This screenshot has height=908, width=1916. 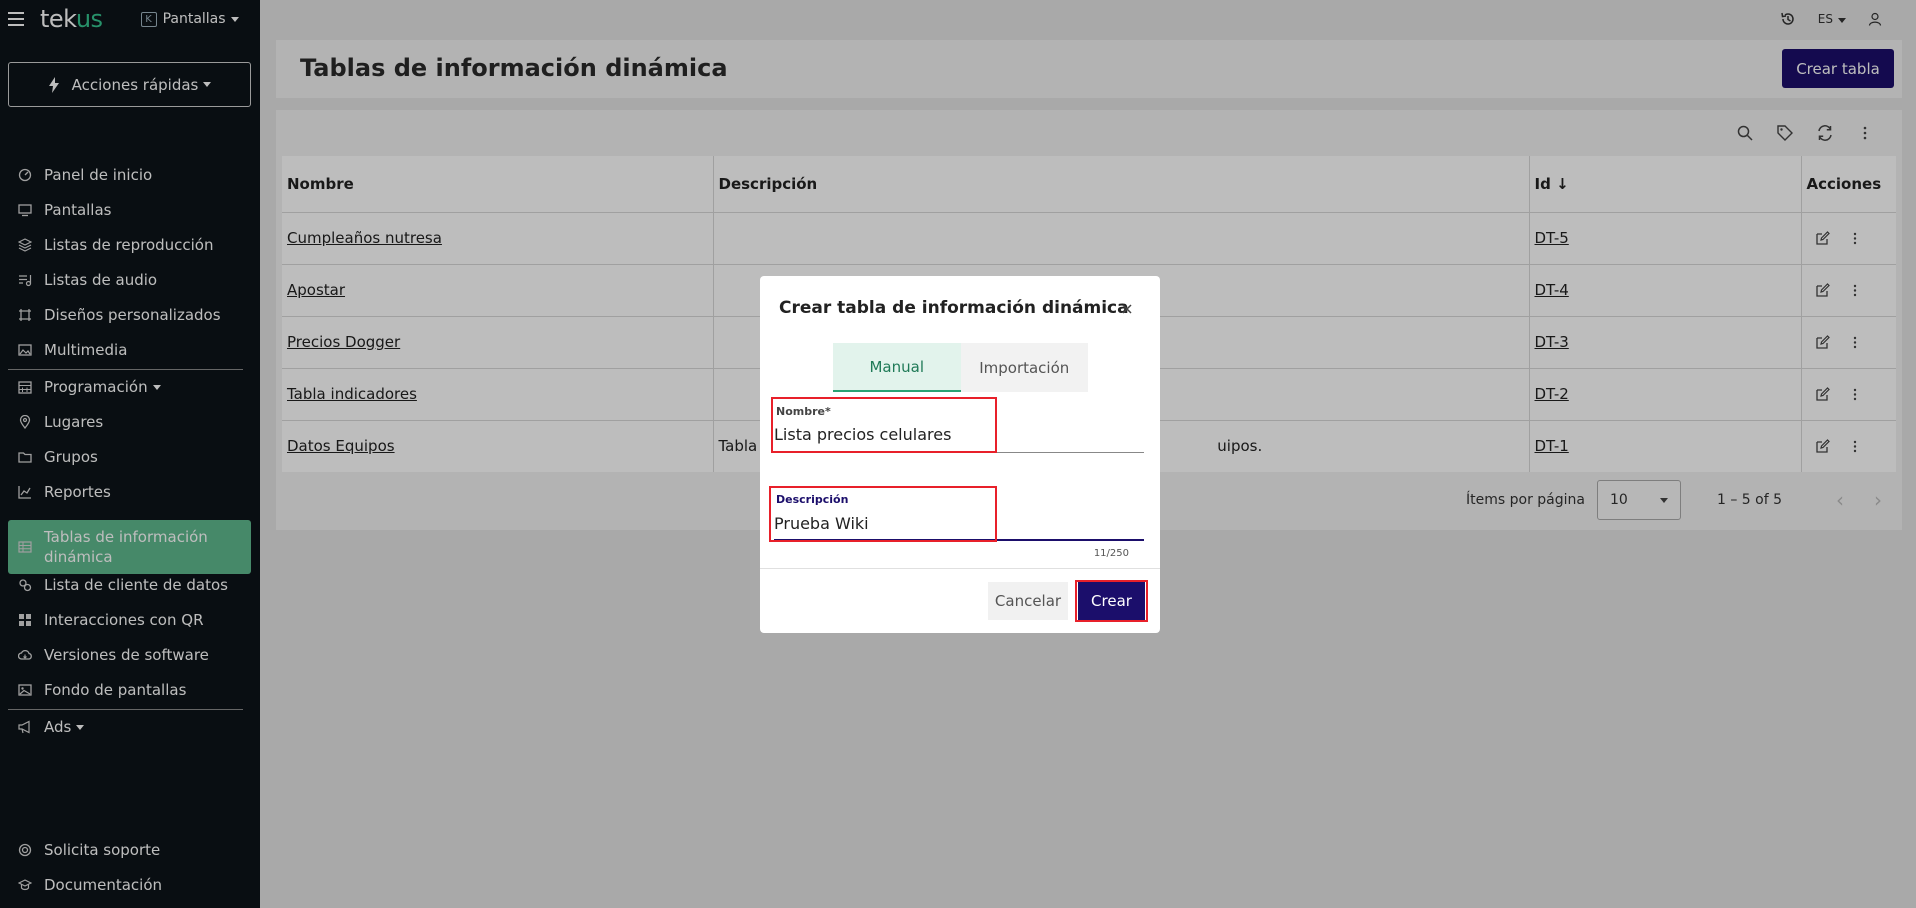 What do you see at coordinates (1025, 367) in the screenshot?
I see `tab-importacion: Importación` at bounding box center [1025, 367].